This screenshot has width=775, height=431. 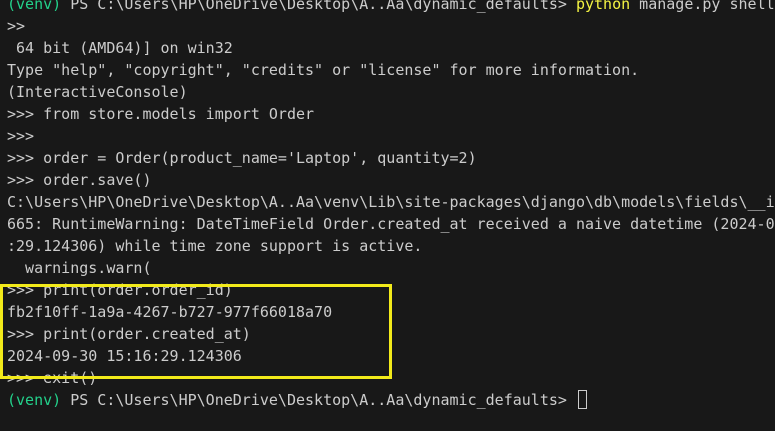 What do you see at coordinates (170, 312) in the screenshot?
I see `output-line: fb2f10ff-1a9a-4267-b727-977f66018a70` at bounding box center [170, 312].